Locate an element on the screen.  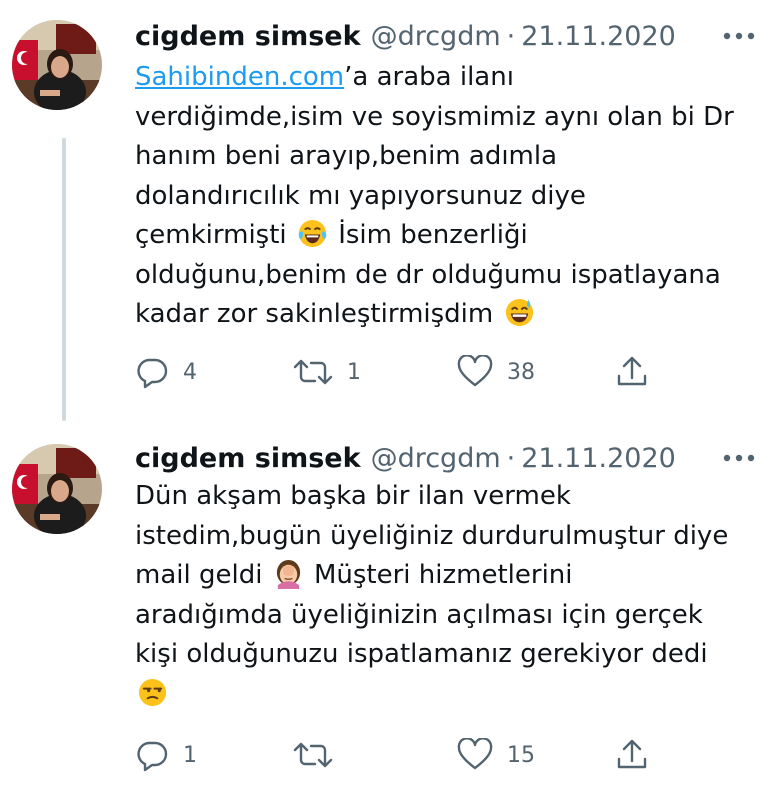
woman-facepalming-icon is located at coordinates (288, 574).